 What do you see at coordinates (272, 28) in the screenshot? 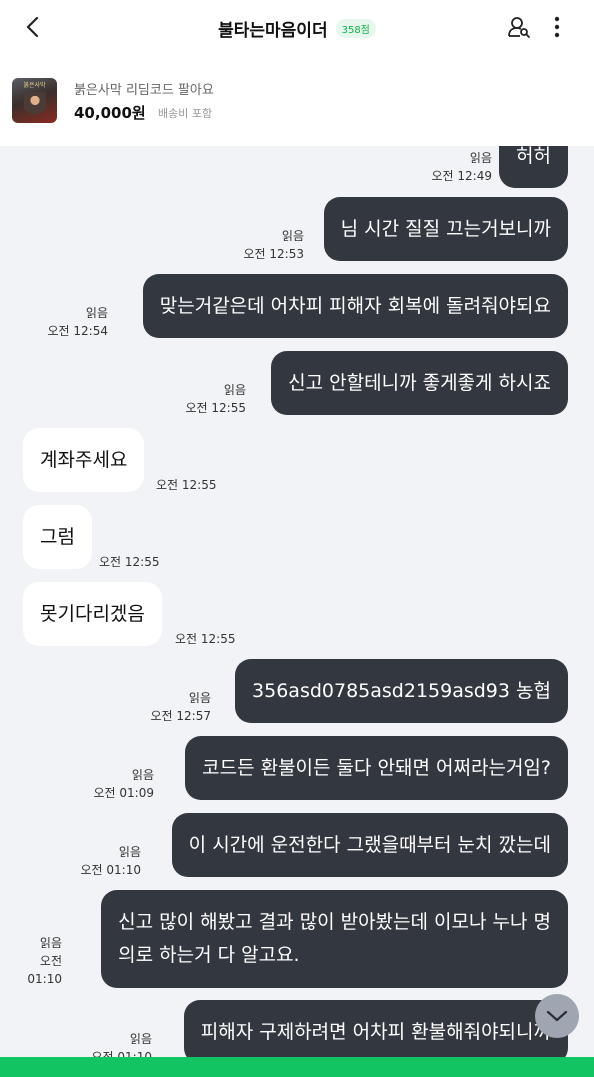
I see `chat-partner-name: 불타는마음이더` at bounding box center [272, 28].